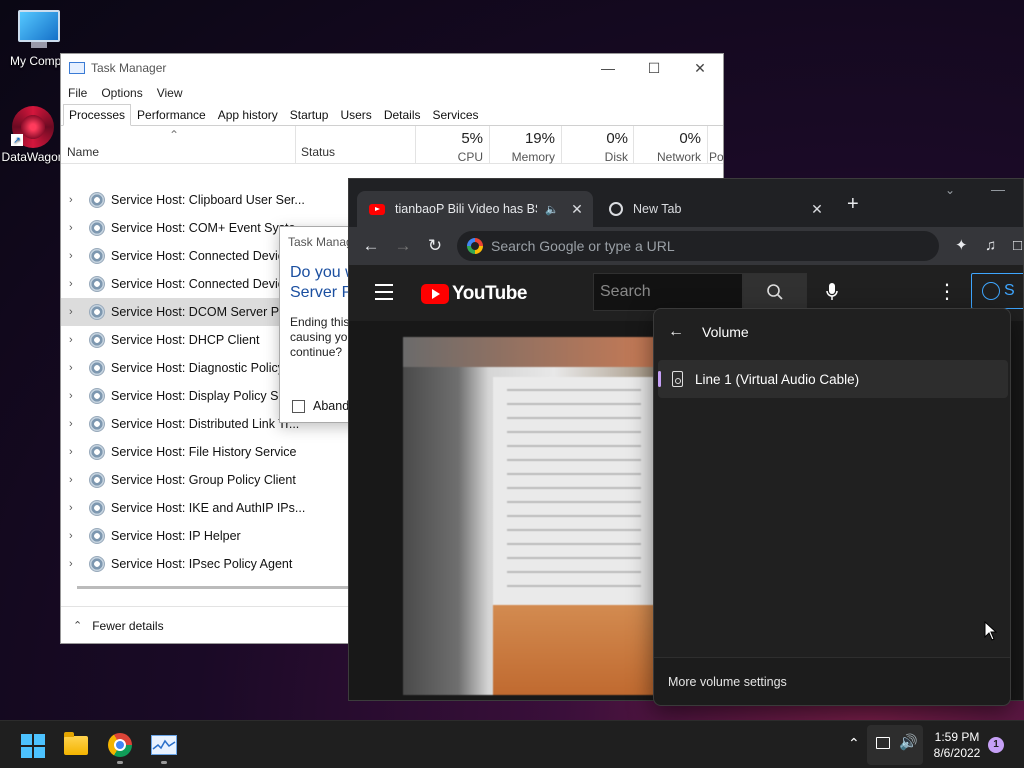 This screenshot has height=768, width=1024. I want to click on start-button, so click(32, 745).